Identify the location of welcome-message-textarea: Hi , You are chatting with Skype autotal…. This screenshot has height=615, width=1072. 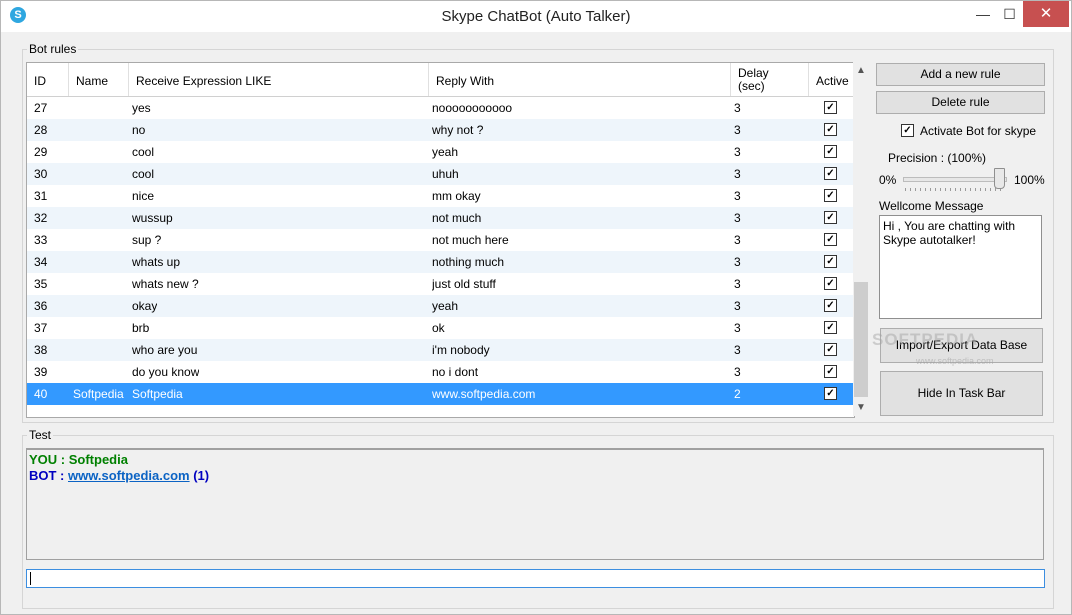
(960, 267).